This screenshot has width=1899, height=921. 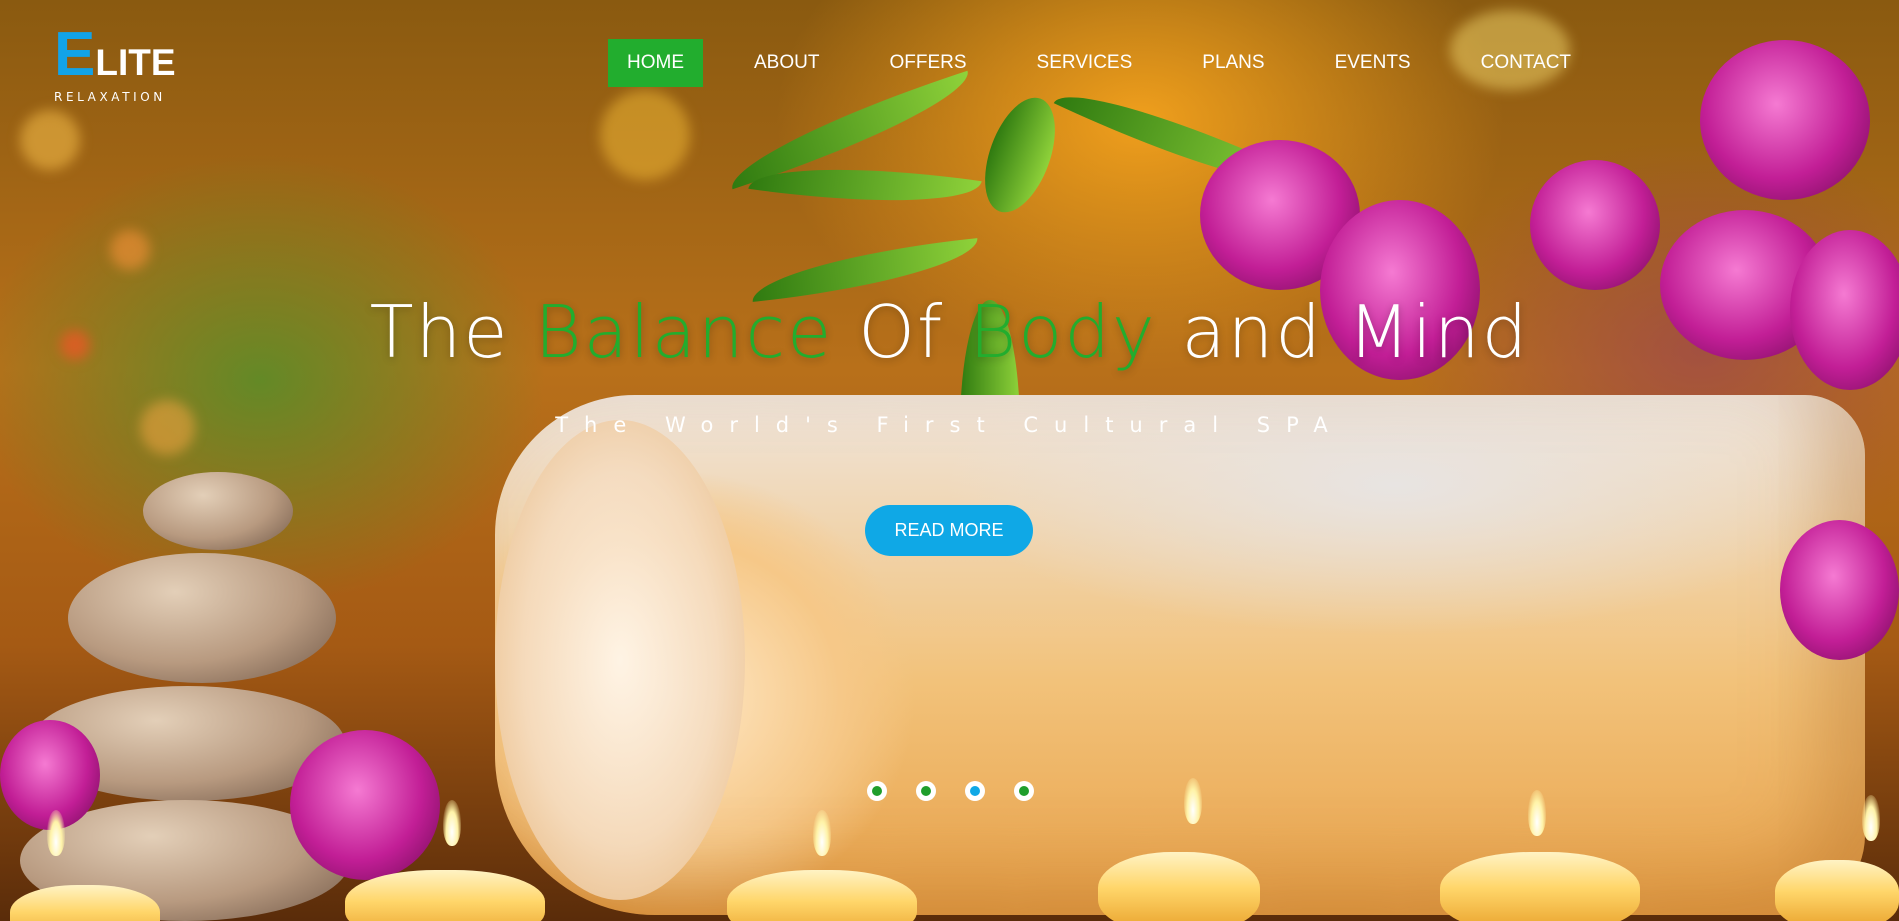 I want to click on hero-title-part: and Mind, so click(x=1343, y=332).